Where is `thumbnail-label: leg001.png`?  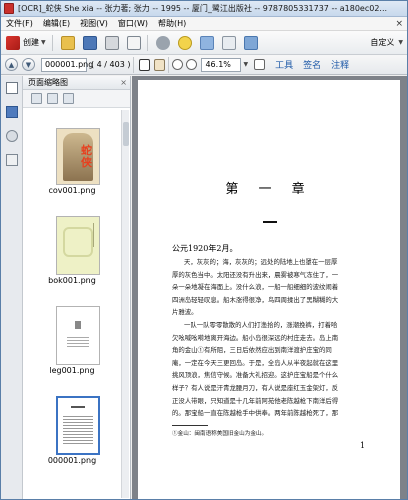 thumbnail-label: leg001.png is located at coordinates (72, 370).